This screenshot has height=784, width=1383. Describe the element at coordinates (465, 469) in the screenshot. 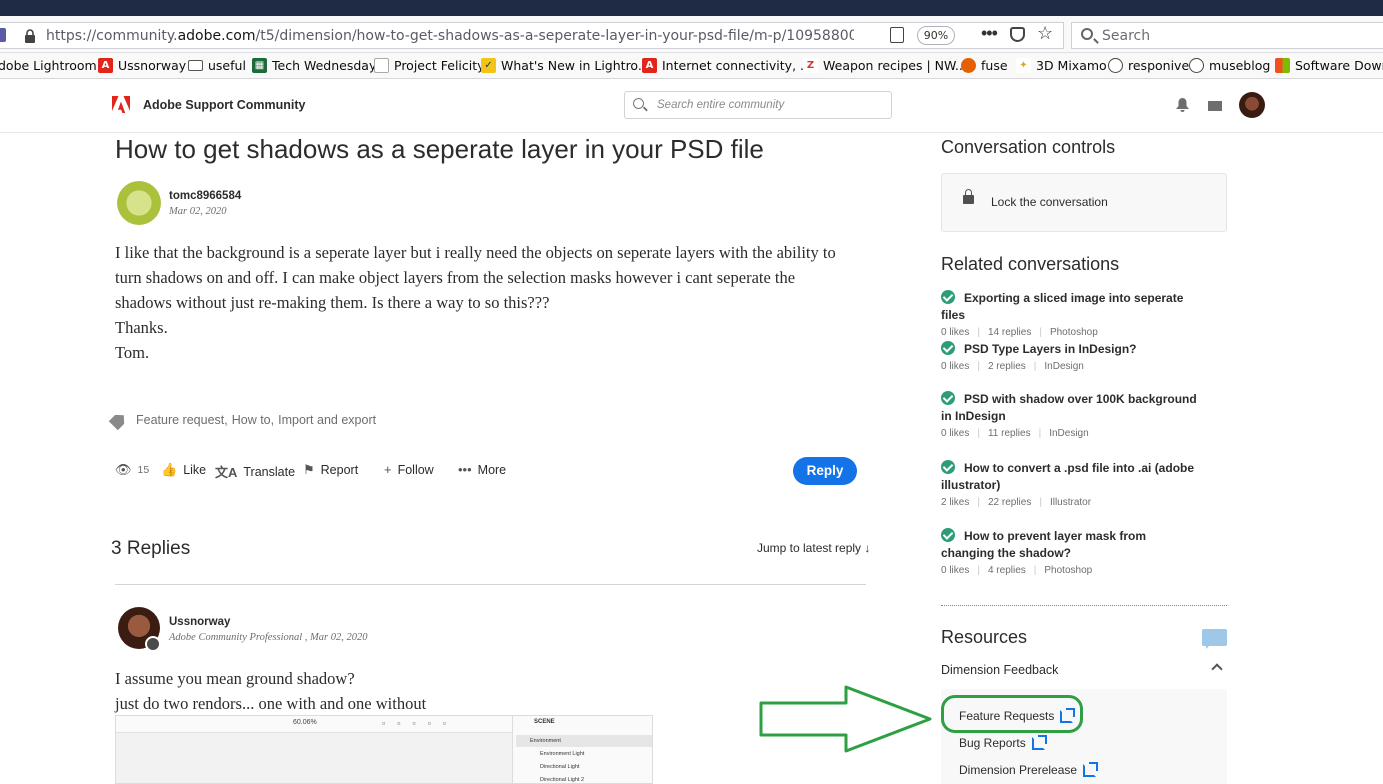

I see `more-dots-icon: •••` at that location.